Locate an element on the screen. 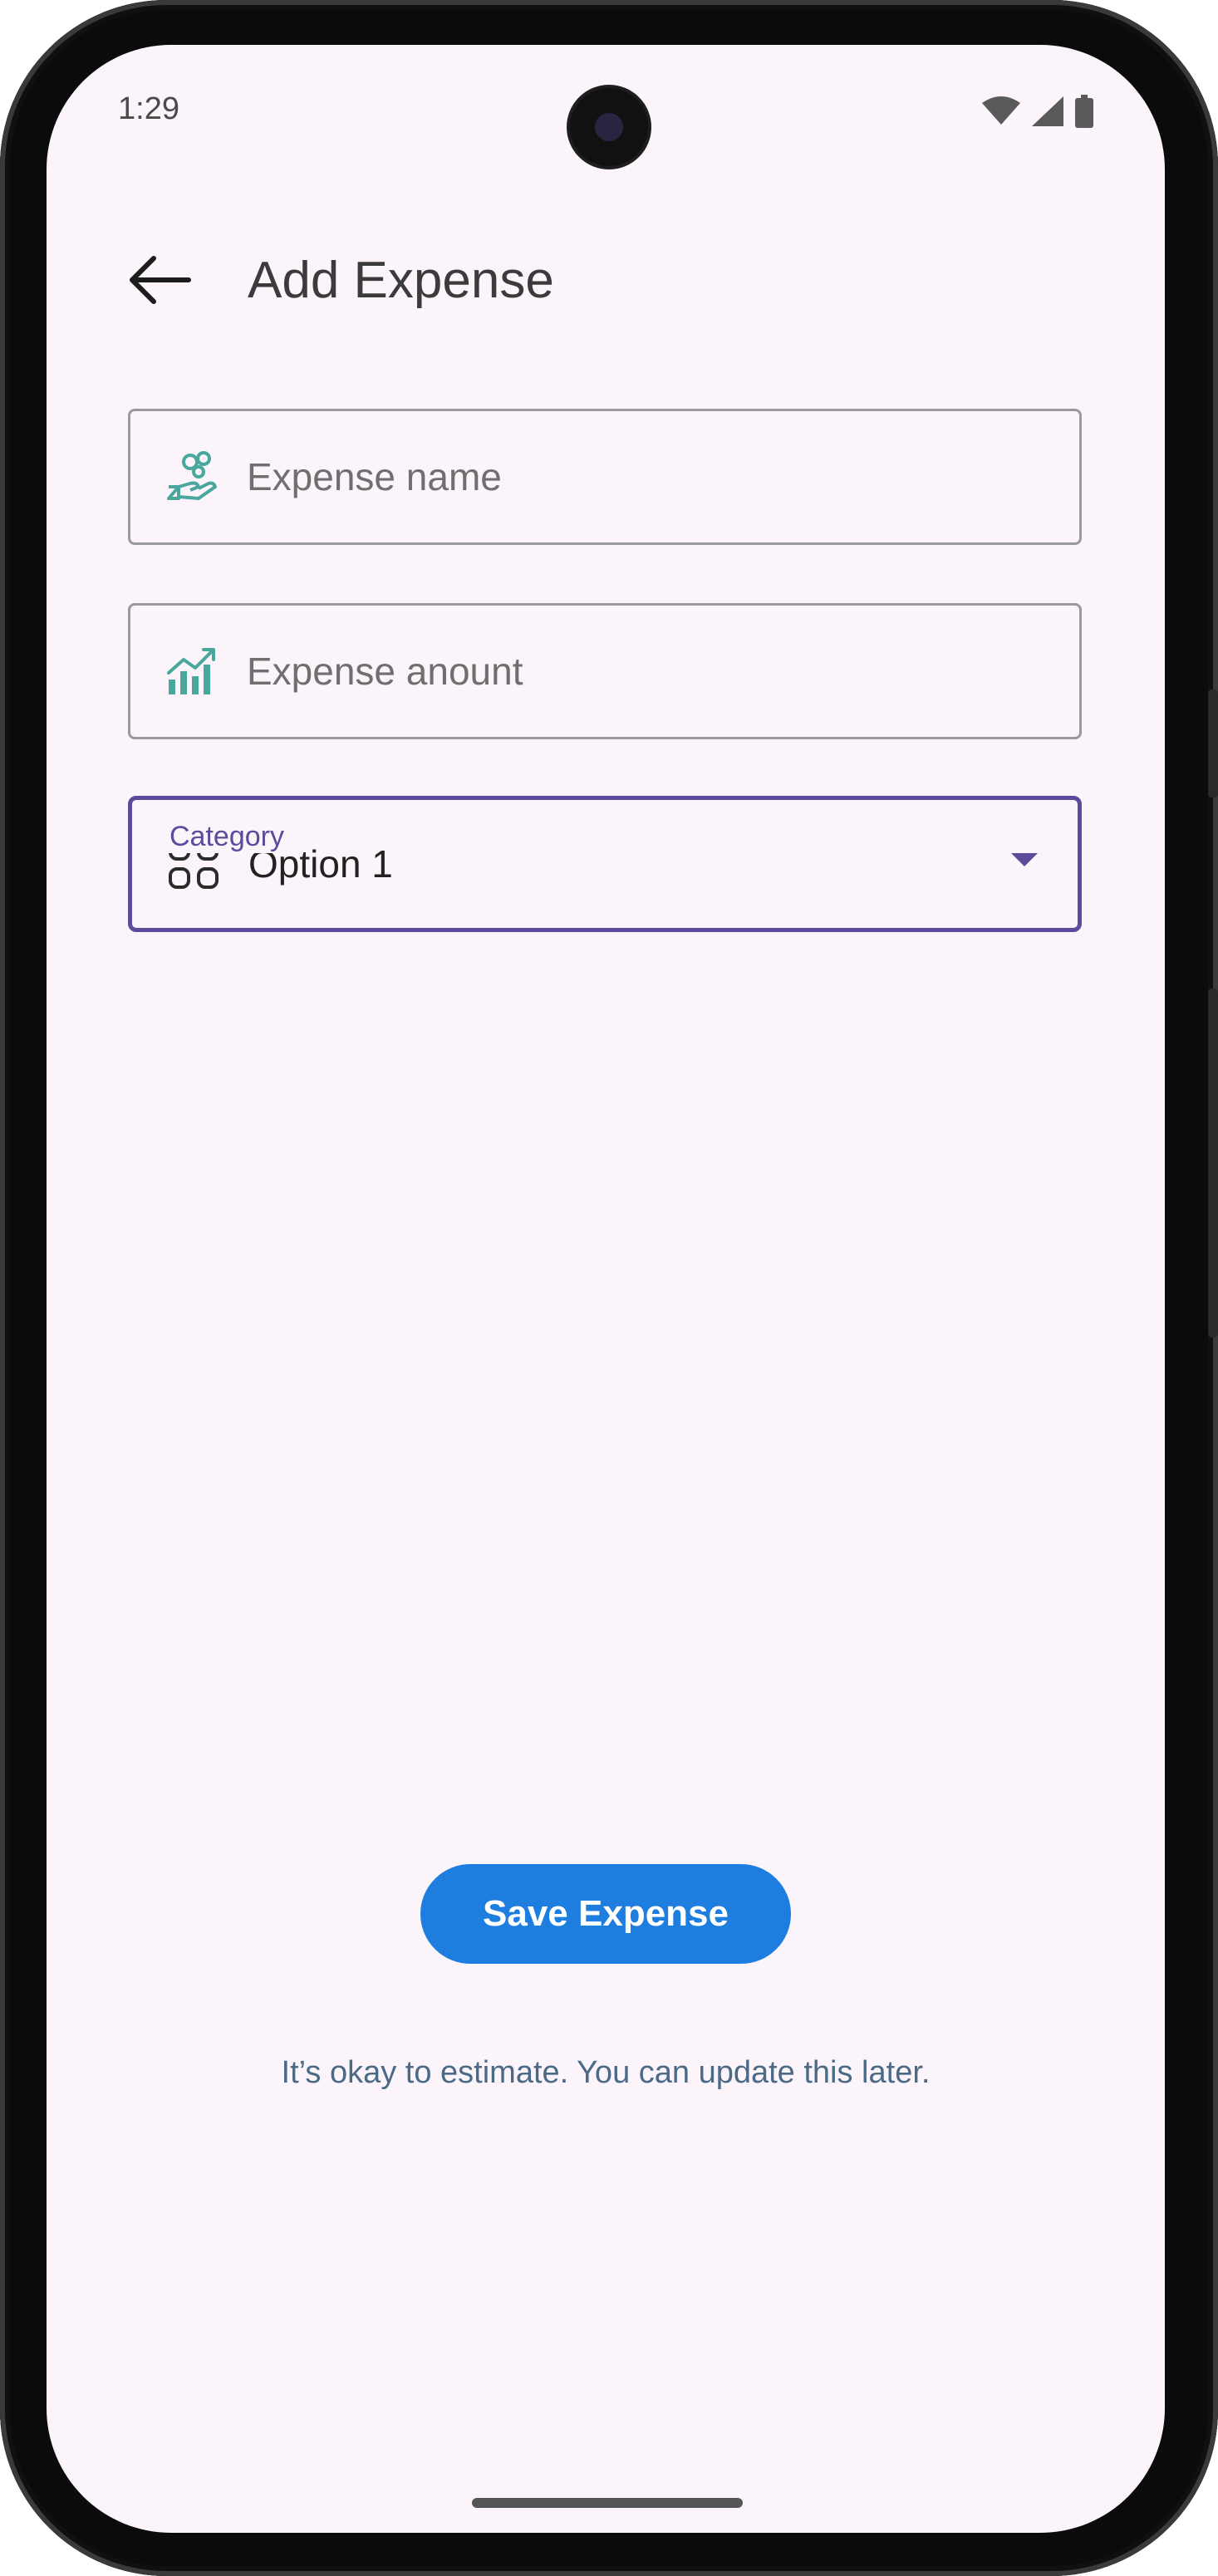 This screenshot has width=1218, height=2576. wifi-icon is located at coordinates (1001, 113).